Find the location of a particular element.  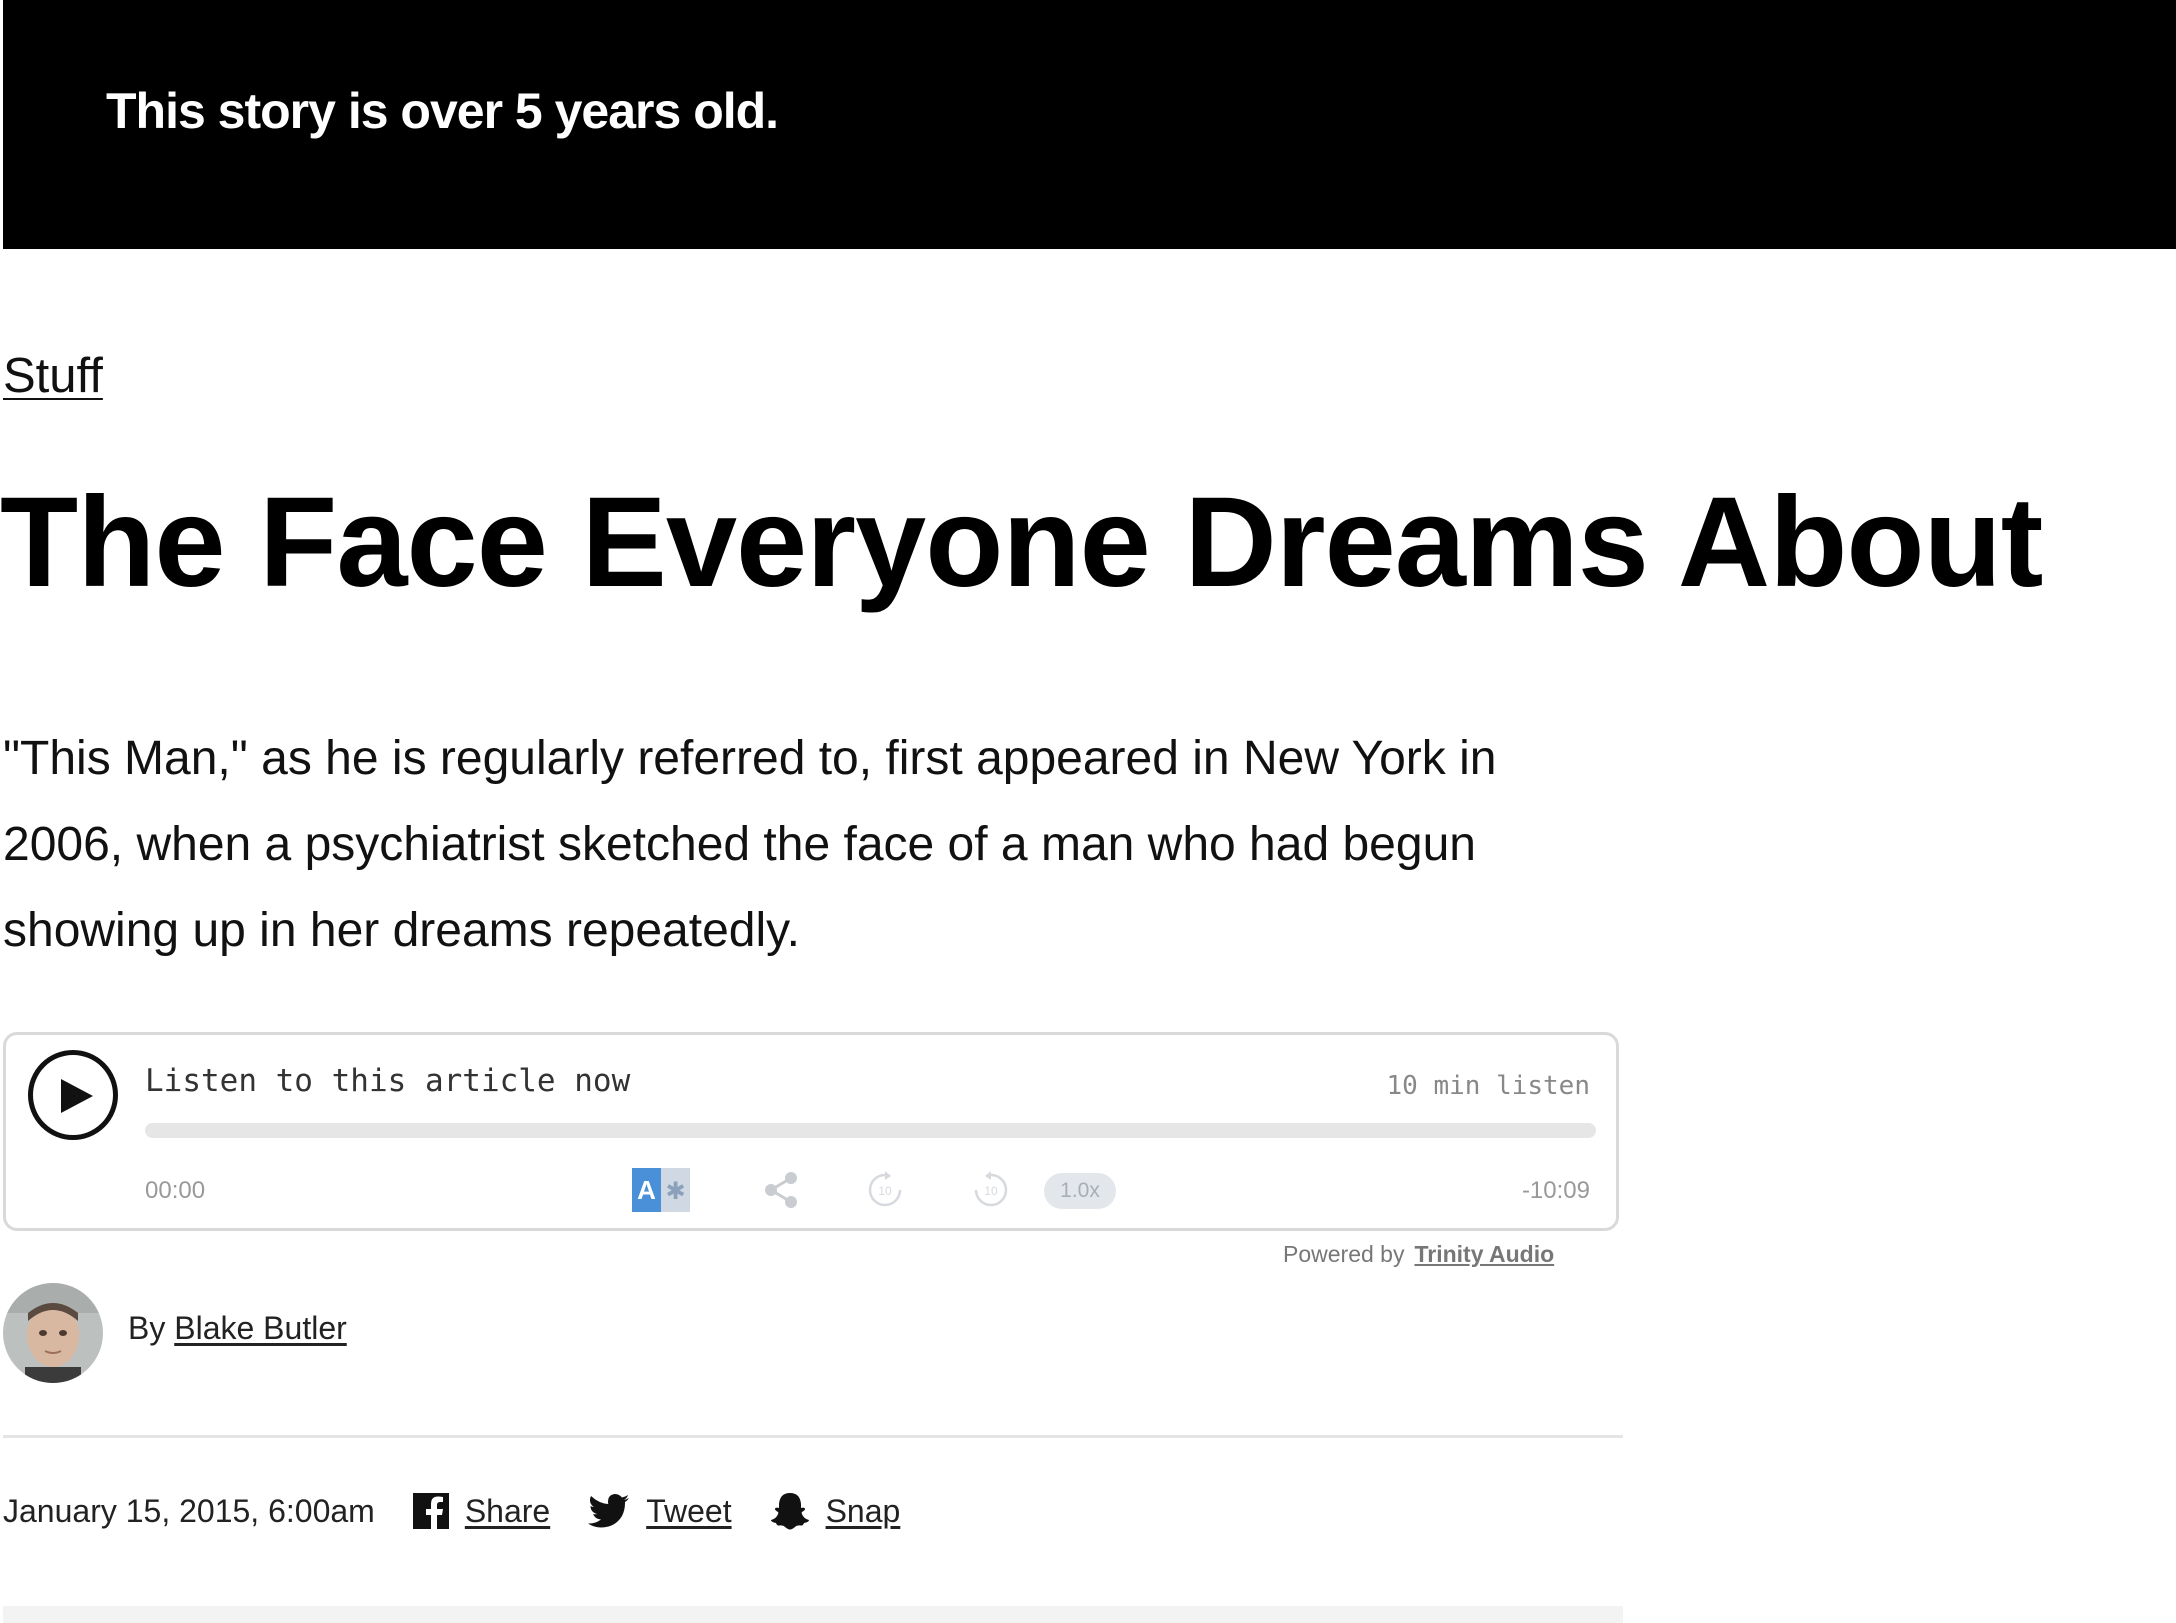

powered-by: Powered by Trinity Audio is located at coordinates (1418, 1254).